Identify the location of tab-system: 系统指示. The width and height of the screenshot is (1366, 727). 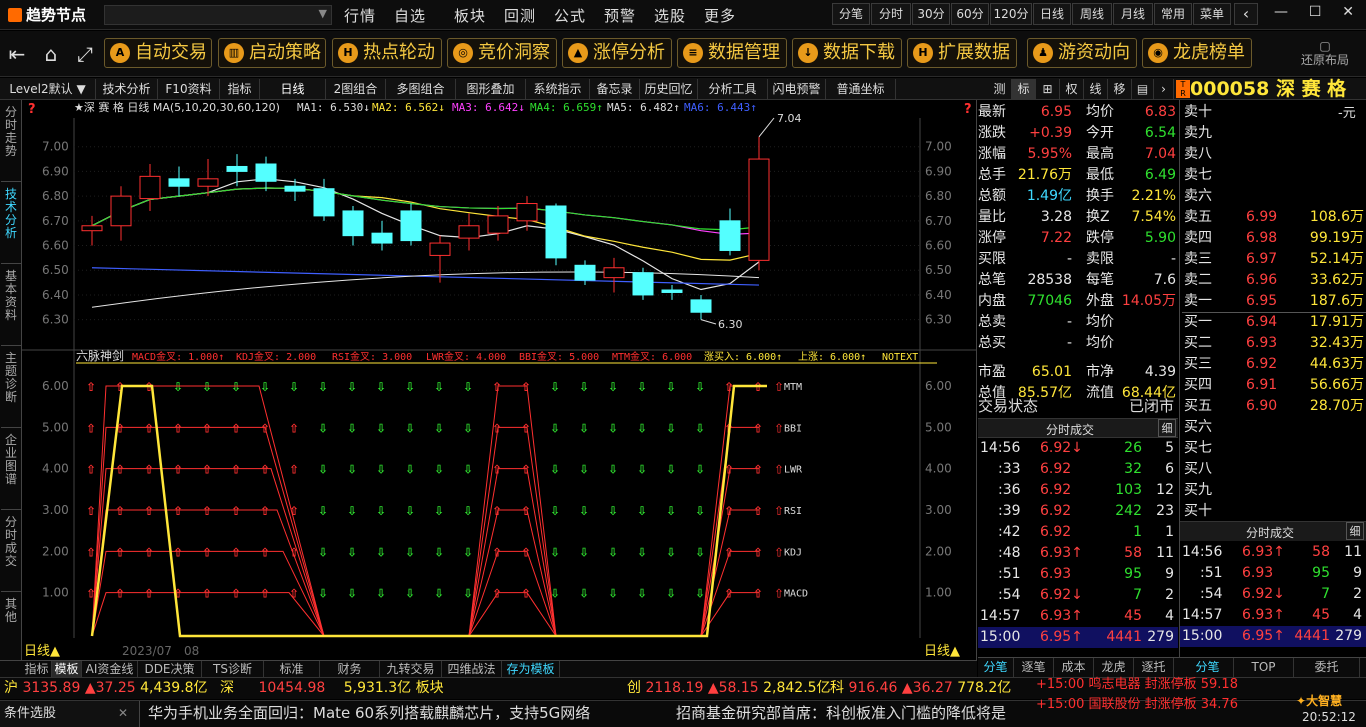
(558, 89).